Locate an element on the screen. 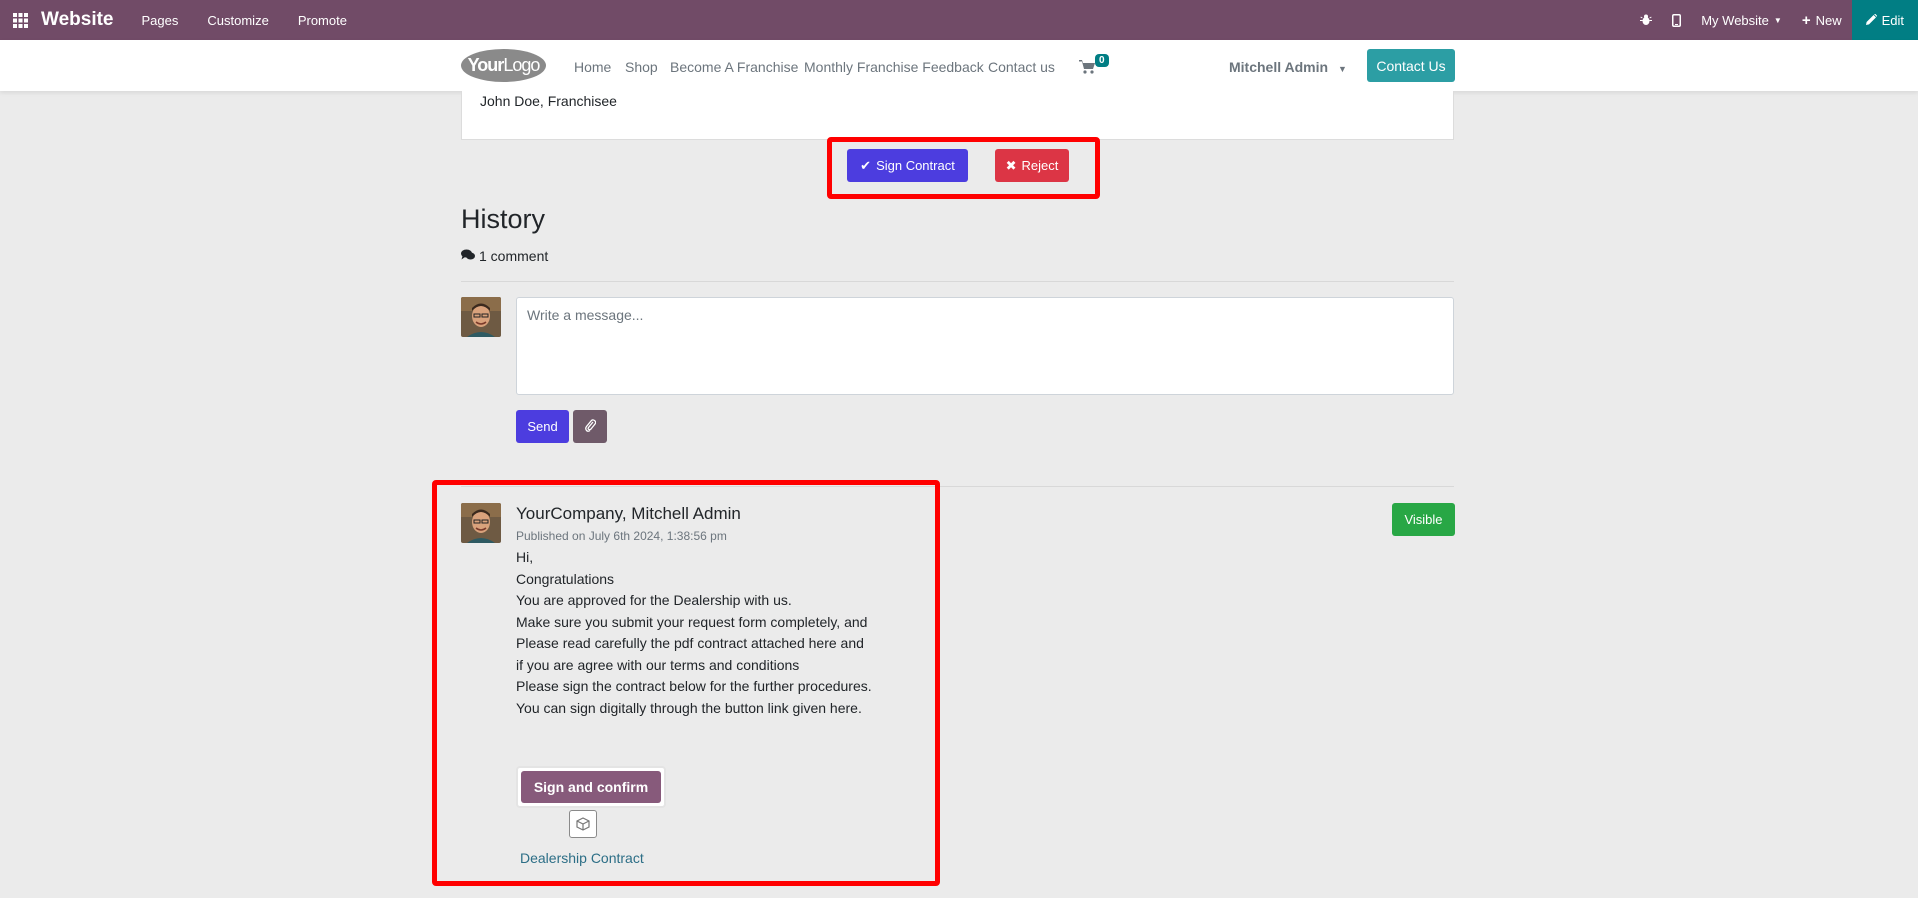  comment-count: 1 comment is located at coordinates (504, 256).